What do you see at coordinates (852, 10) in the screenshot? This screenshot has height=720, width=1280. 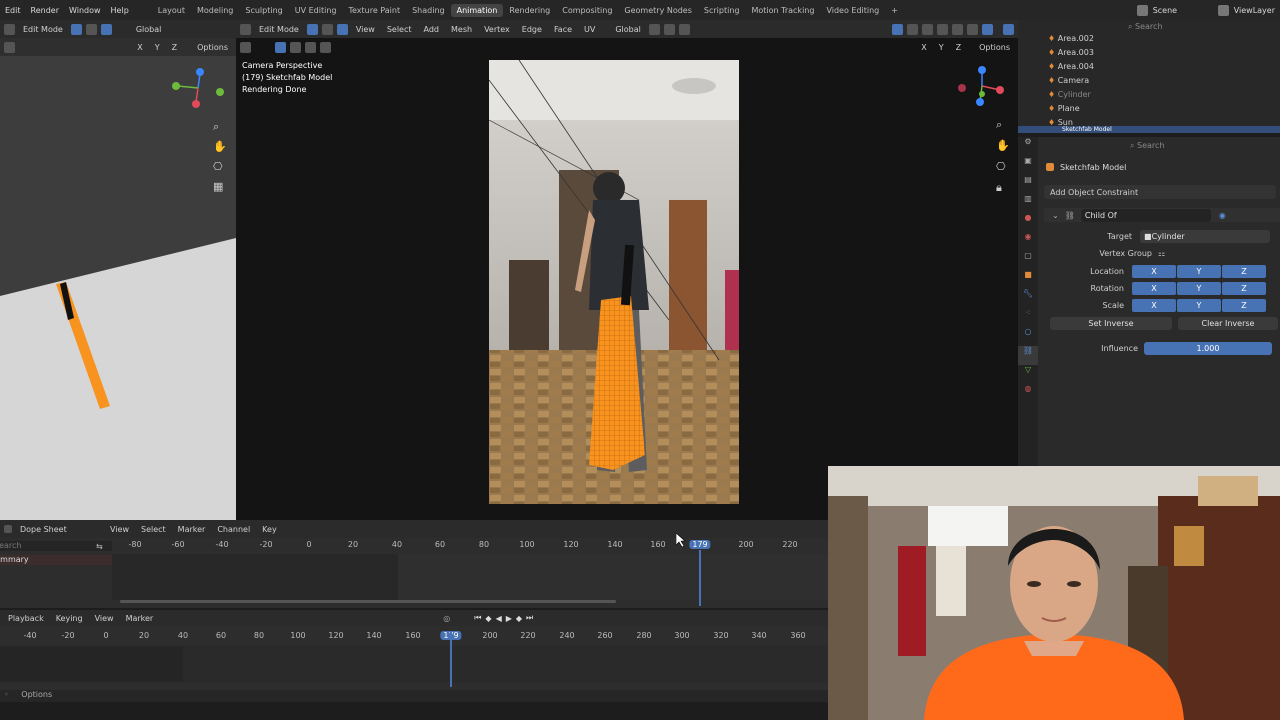 I see `tab-video-editing: Video Editing` at bounding box center [852, 10].